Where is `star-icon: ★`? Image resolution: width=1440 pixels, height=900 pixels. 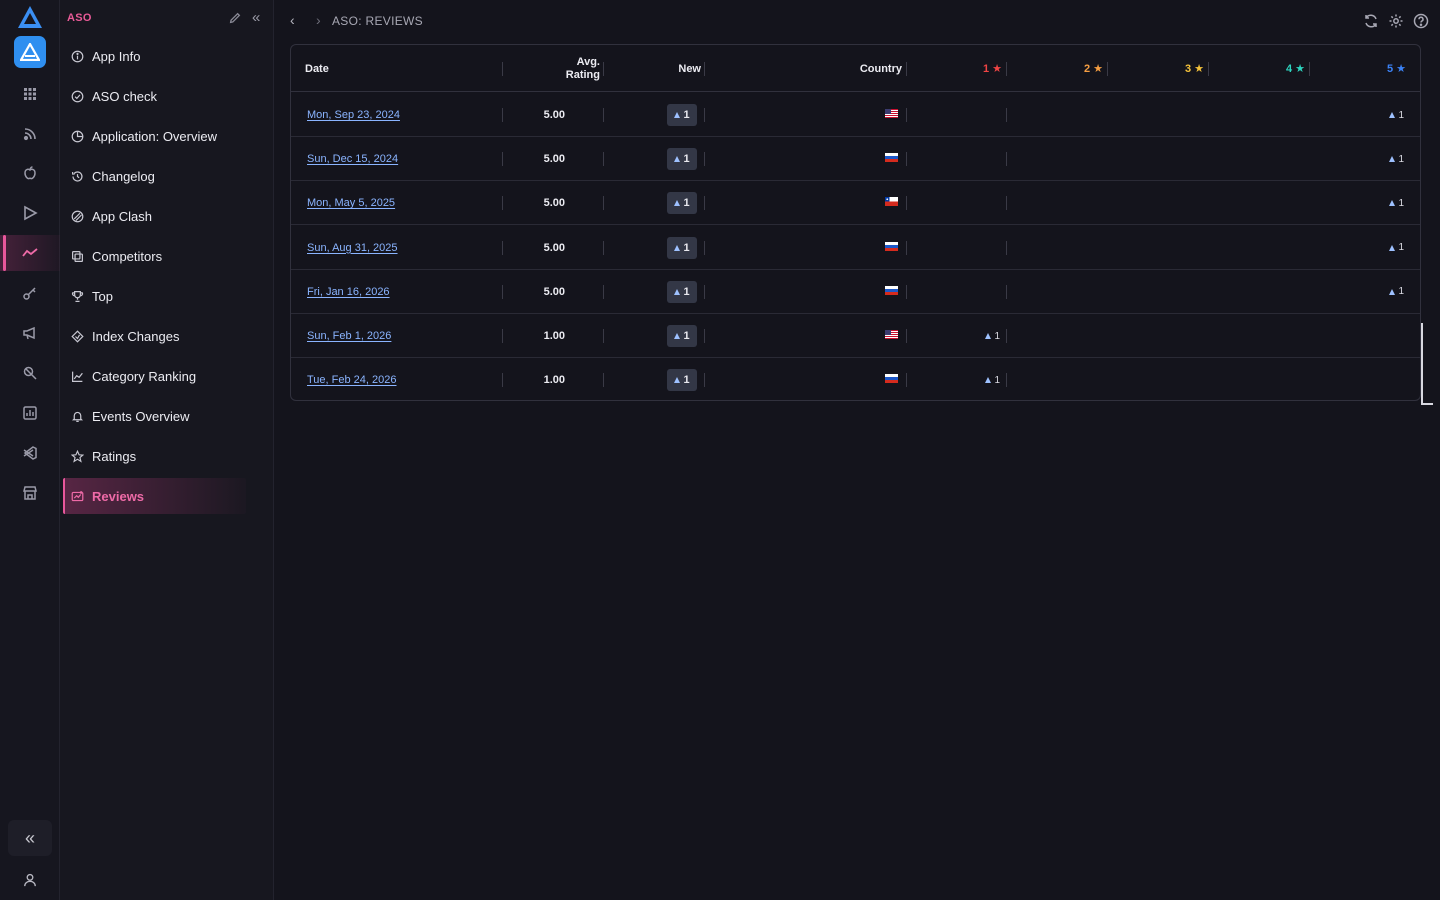 star-icon: ★ is located at coordinates (1098, 69).